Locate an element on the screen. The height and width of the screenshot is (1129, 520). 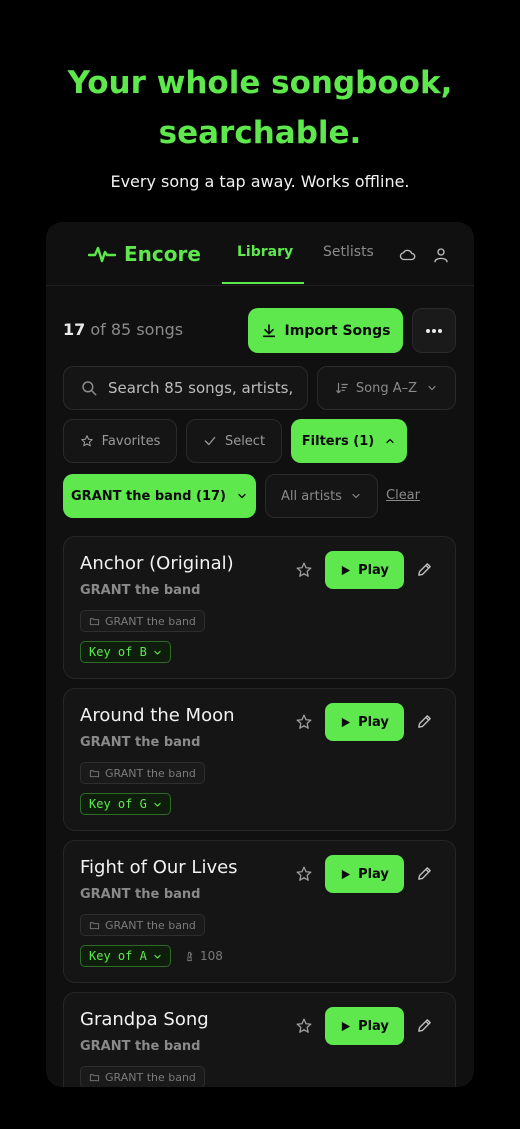
key-selector: Key of G is located at coordinates (125, 804).